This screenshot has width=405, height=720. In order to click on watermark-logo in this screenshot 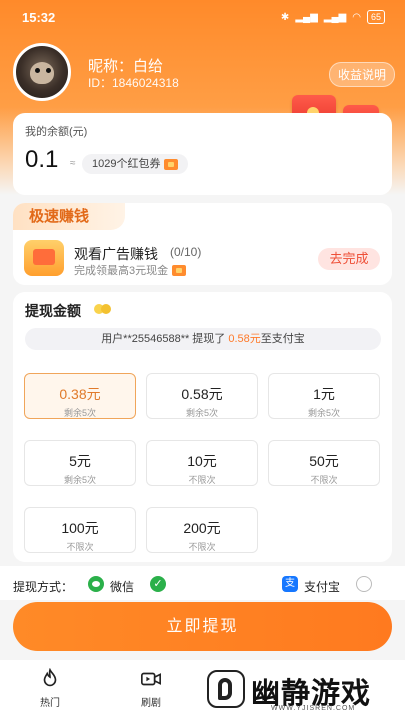, I will do `click(226, 689)`.